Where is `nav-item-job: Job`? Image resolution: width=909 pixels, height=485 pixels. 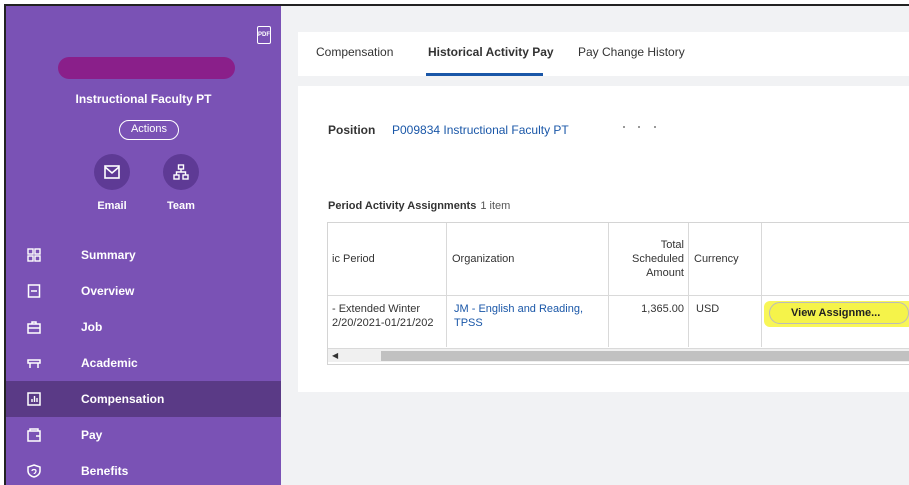 nav-item-job: Job is located at coordinates (143, 327).